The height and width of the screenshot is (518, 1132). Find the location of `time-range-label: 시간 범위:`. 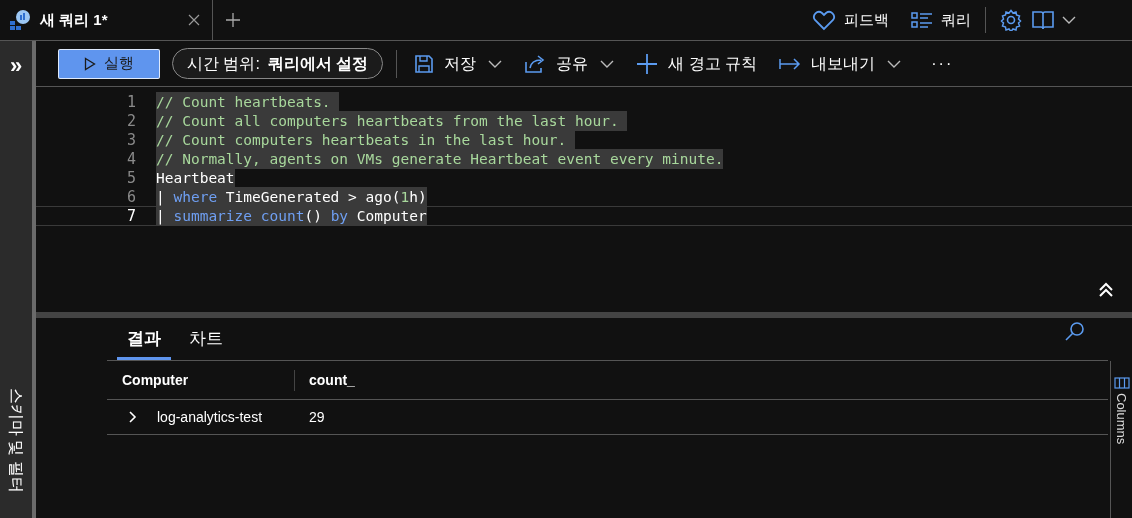

time-range-label: 시간 범위: is located at coordinates (223, 63).